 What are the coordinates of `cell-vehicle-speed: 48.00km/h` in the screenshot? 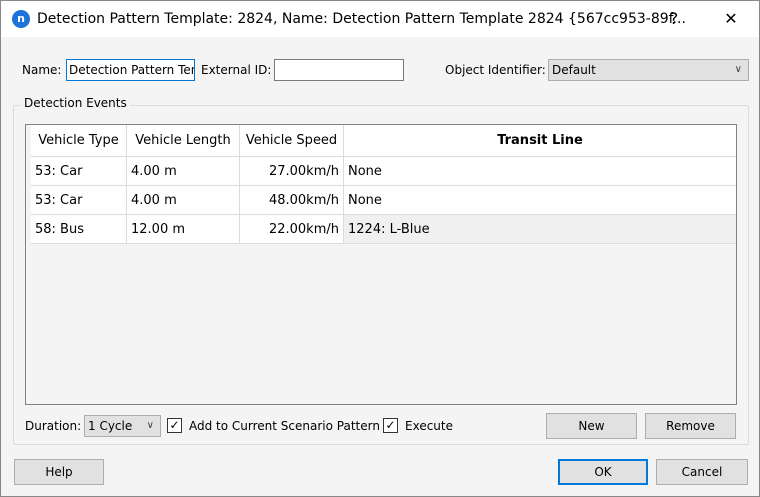 It's located at (292, 200).